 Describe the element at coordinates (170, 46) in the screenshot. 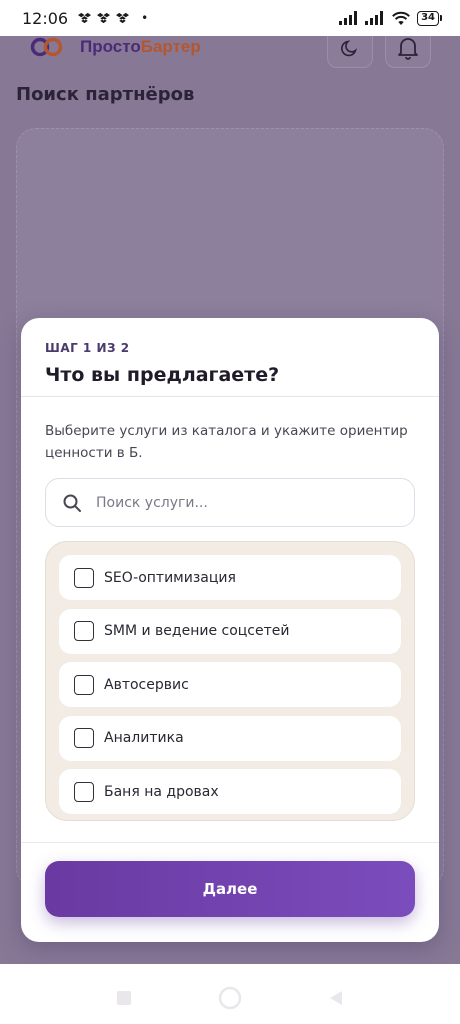

I see `brand-name-part2: Бартер` at that location.